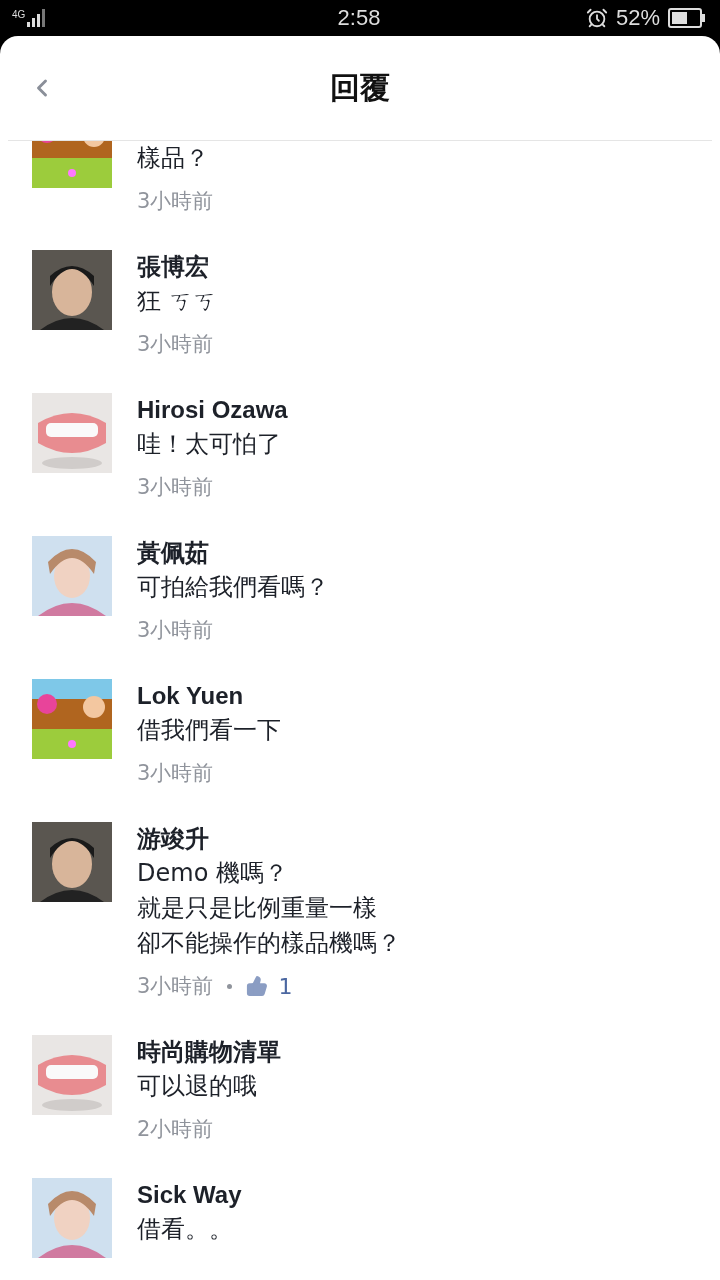  I want to click on page-title: 回覆, so click(360, 87).